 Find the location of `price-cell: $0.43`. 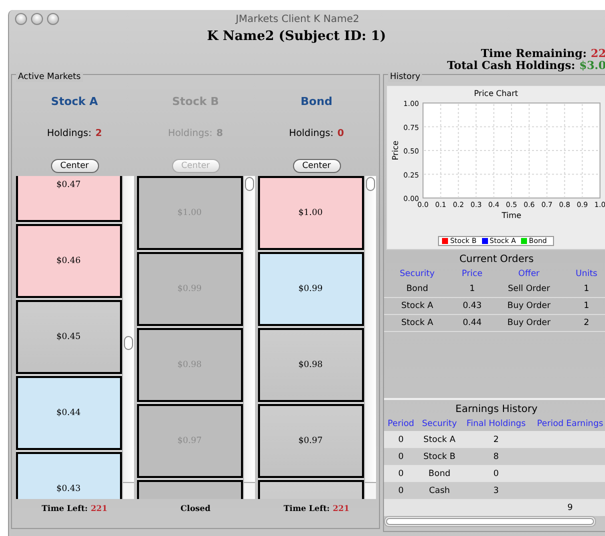

price-cell: $0.43 is located at coordinates (69, 475).